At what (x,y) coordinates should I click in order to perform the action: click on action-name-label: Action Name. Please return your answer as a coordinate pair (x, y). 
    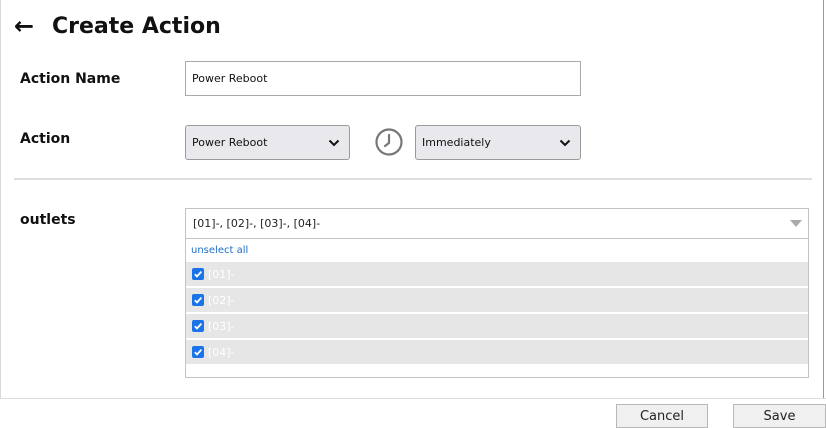
    Looking at the image, I should click on (70, 79).